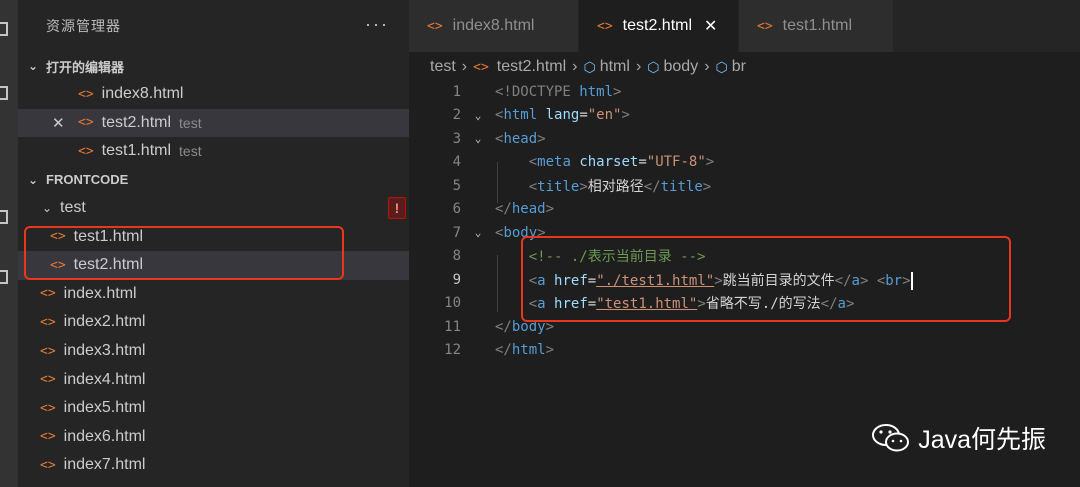 Image resolution: width=1080 pixels, height=487 pixels. I want to click on file-item: <> index5.html, so click(213, 408).